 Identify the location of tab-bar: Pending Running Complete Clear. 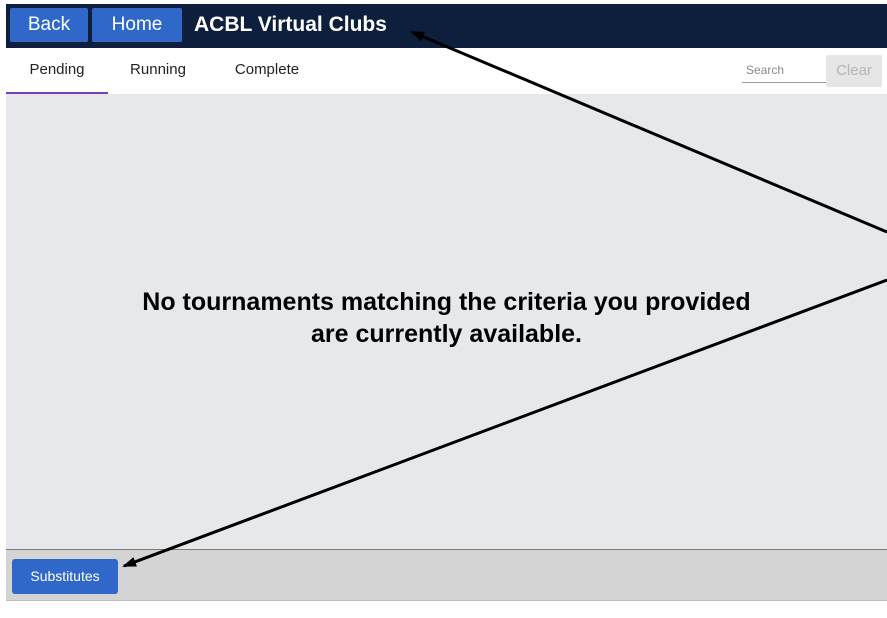
(446, 71).